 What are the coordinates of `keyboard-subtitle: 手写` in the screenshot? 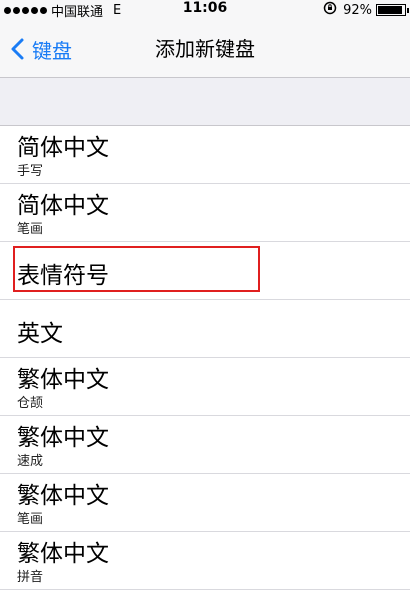 It's located at (30, 171).